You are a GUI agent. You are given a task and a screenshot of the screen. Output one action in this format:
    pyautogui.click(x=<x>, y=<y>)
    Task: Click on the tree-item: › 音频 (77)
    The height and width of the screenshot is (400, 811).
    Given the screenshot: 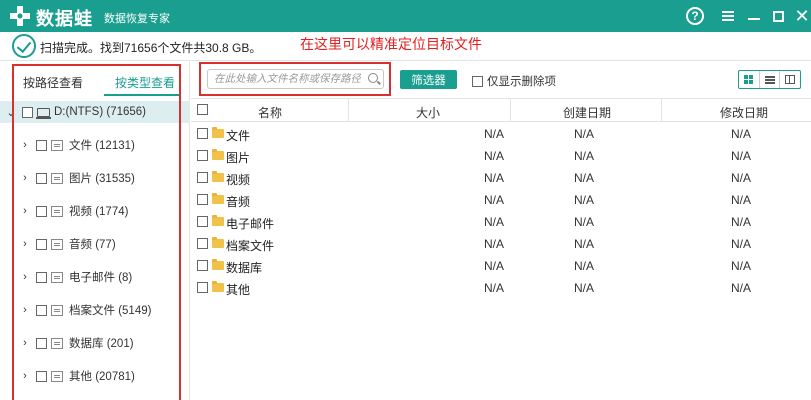 What is the action you would take?
    pyautogui.click(x=67, y=244)
    